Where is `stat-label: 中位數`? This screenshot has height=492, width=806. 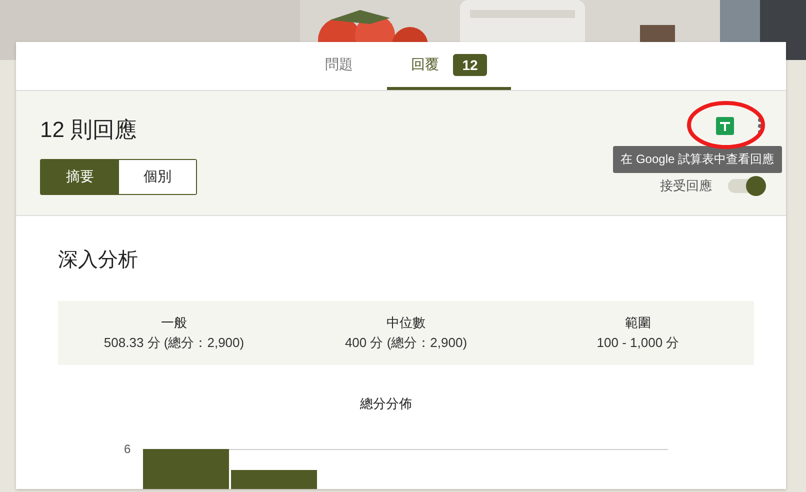 stat-label: 中位數 is located at coordinates (406, 323).